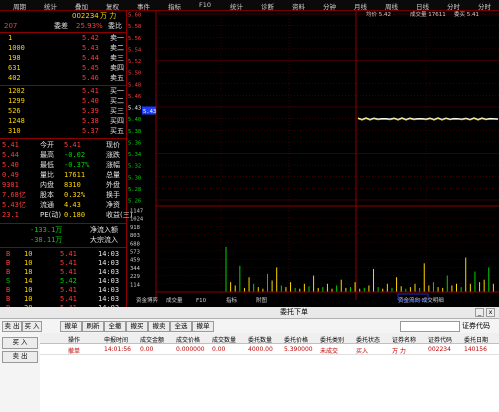 This screenshot has width=499, height=412. Describe the element at coordinates (136, 212) in the screenshot. I see `volume-axis-label: 1147` at that location.